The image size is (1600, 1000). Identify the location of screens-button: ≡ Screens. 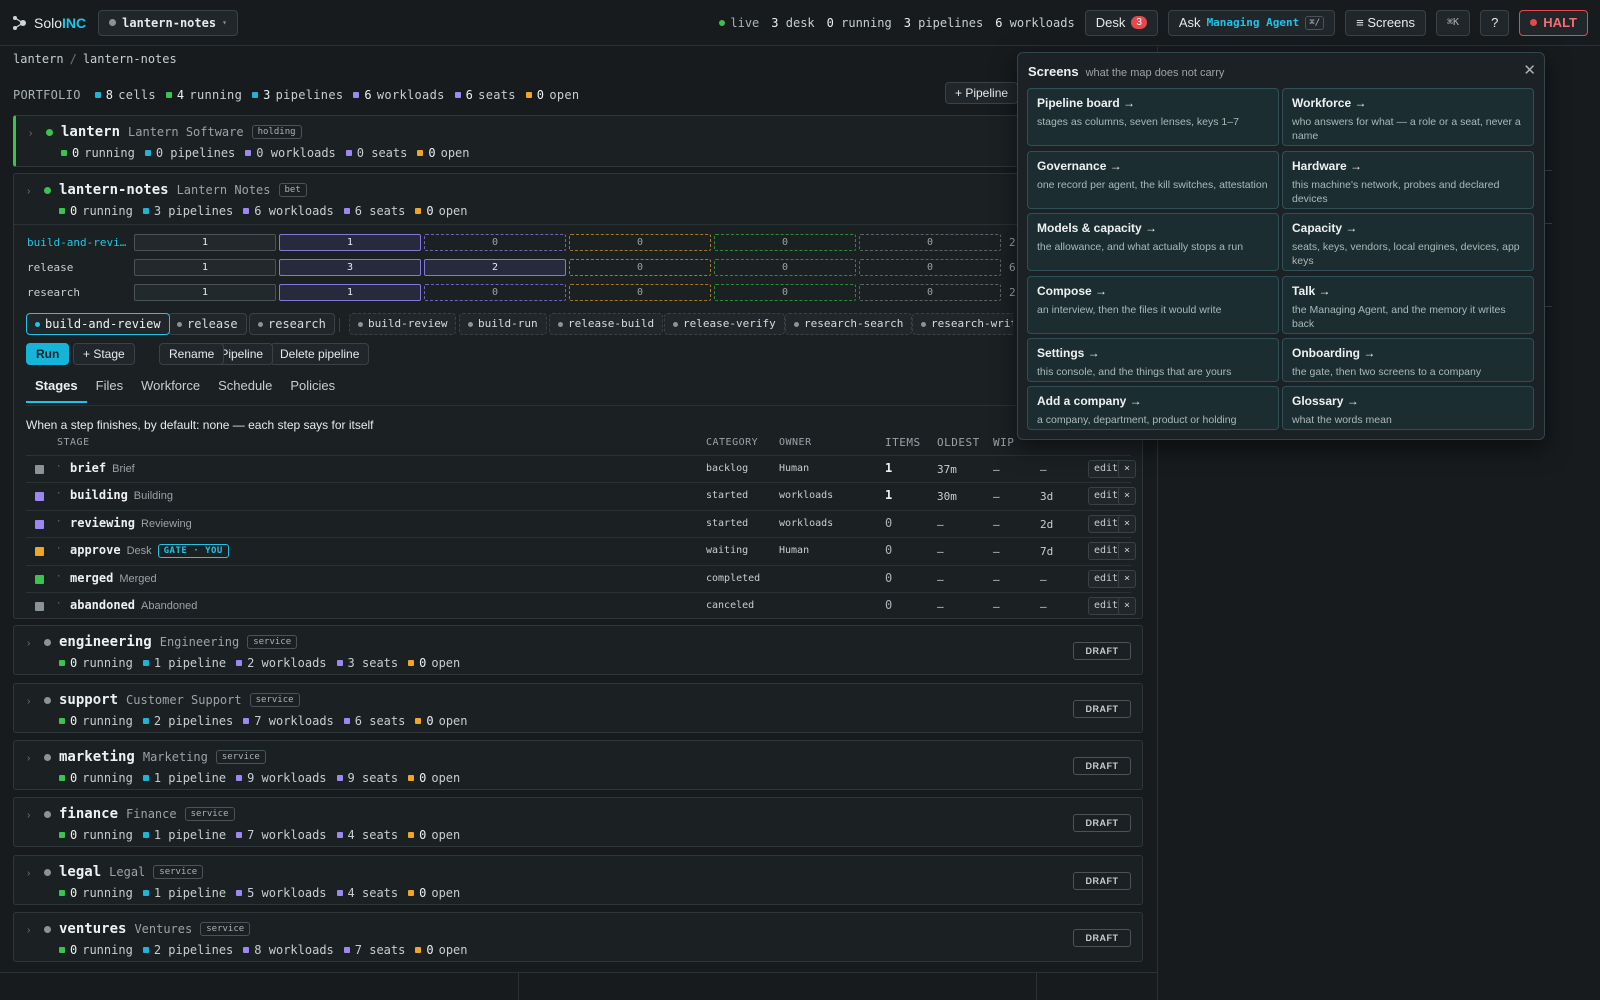
(1386, 22).